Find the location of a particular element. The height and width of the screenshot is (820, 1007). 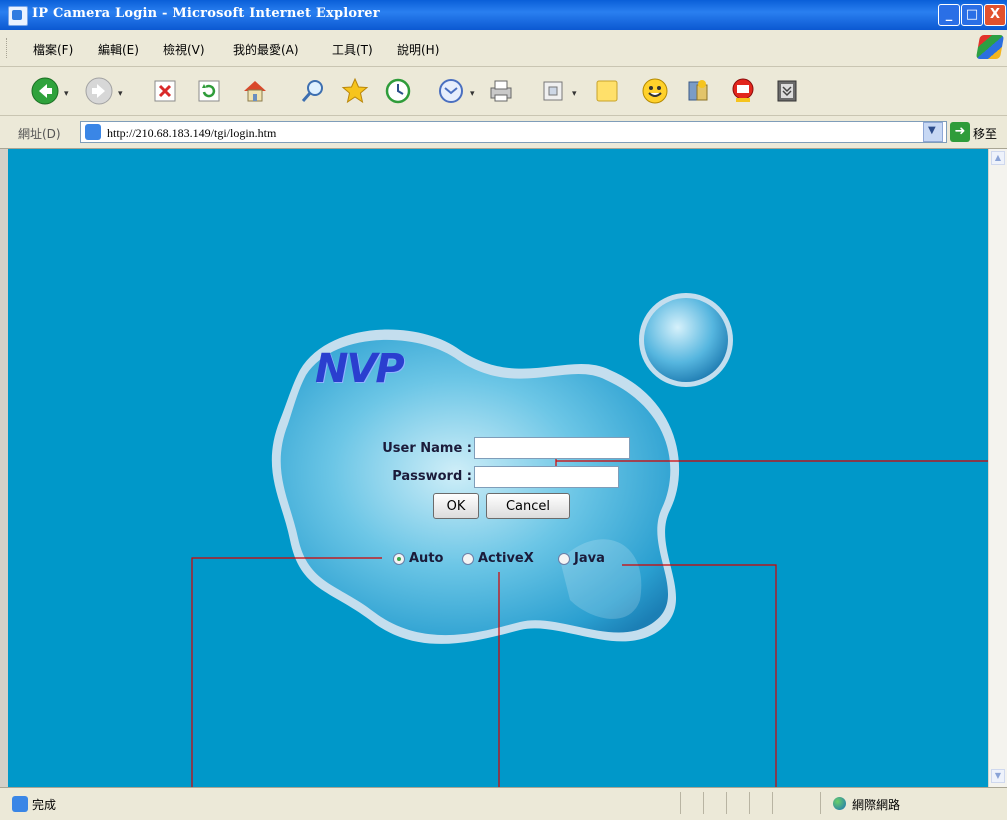

menu-tools: 工具(T) is located at coordinates (352, 49).